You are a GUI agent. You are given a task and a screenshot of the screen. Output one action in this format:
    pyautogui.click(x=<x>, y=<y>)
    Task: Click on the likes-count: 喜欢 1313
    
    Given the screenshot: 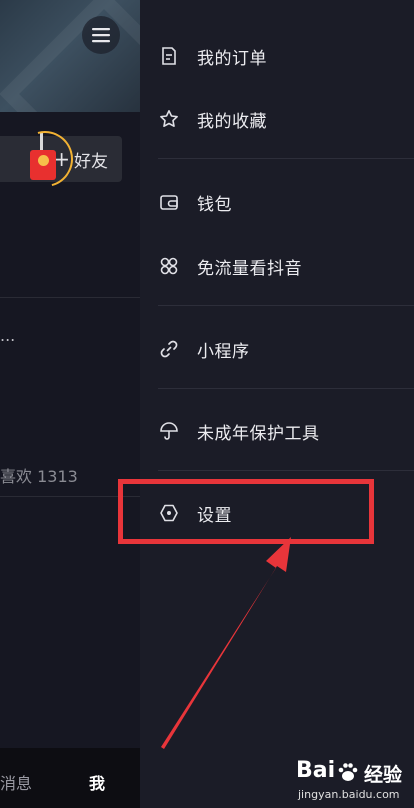 What is the action you would take?
    pyautogui.click(x=39, y=475)
    